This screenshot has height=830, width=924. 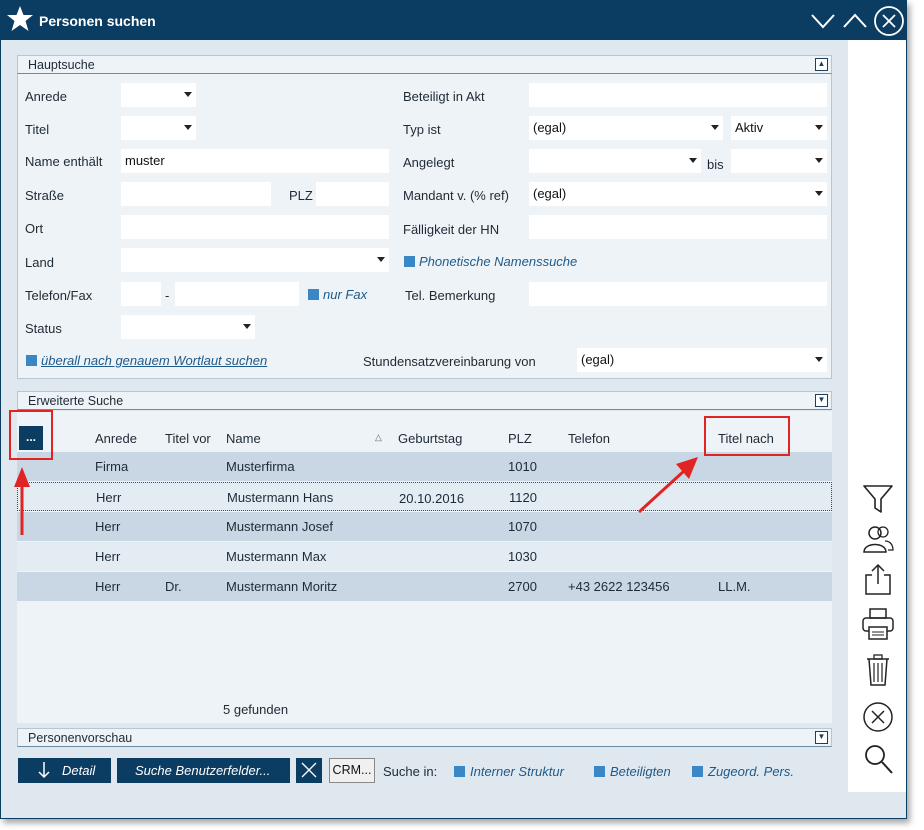 What do you see at coordinates (661, 491) in the screenshot?
I see `annotation-arrow-diagonal` at bounding box center [661, 491].